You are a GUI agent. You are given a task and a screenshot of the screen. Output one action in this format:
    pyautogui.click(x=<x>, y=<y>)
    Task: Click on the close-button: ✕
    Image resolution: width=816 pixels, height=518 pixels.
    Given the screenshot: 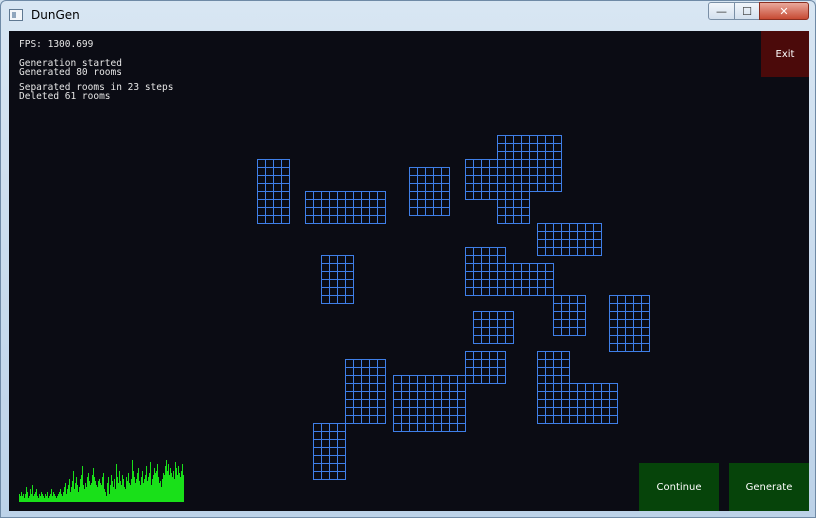 What is the action you would take?
    pyautogui.click(x=784, y=11)
    